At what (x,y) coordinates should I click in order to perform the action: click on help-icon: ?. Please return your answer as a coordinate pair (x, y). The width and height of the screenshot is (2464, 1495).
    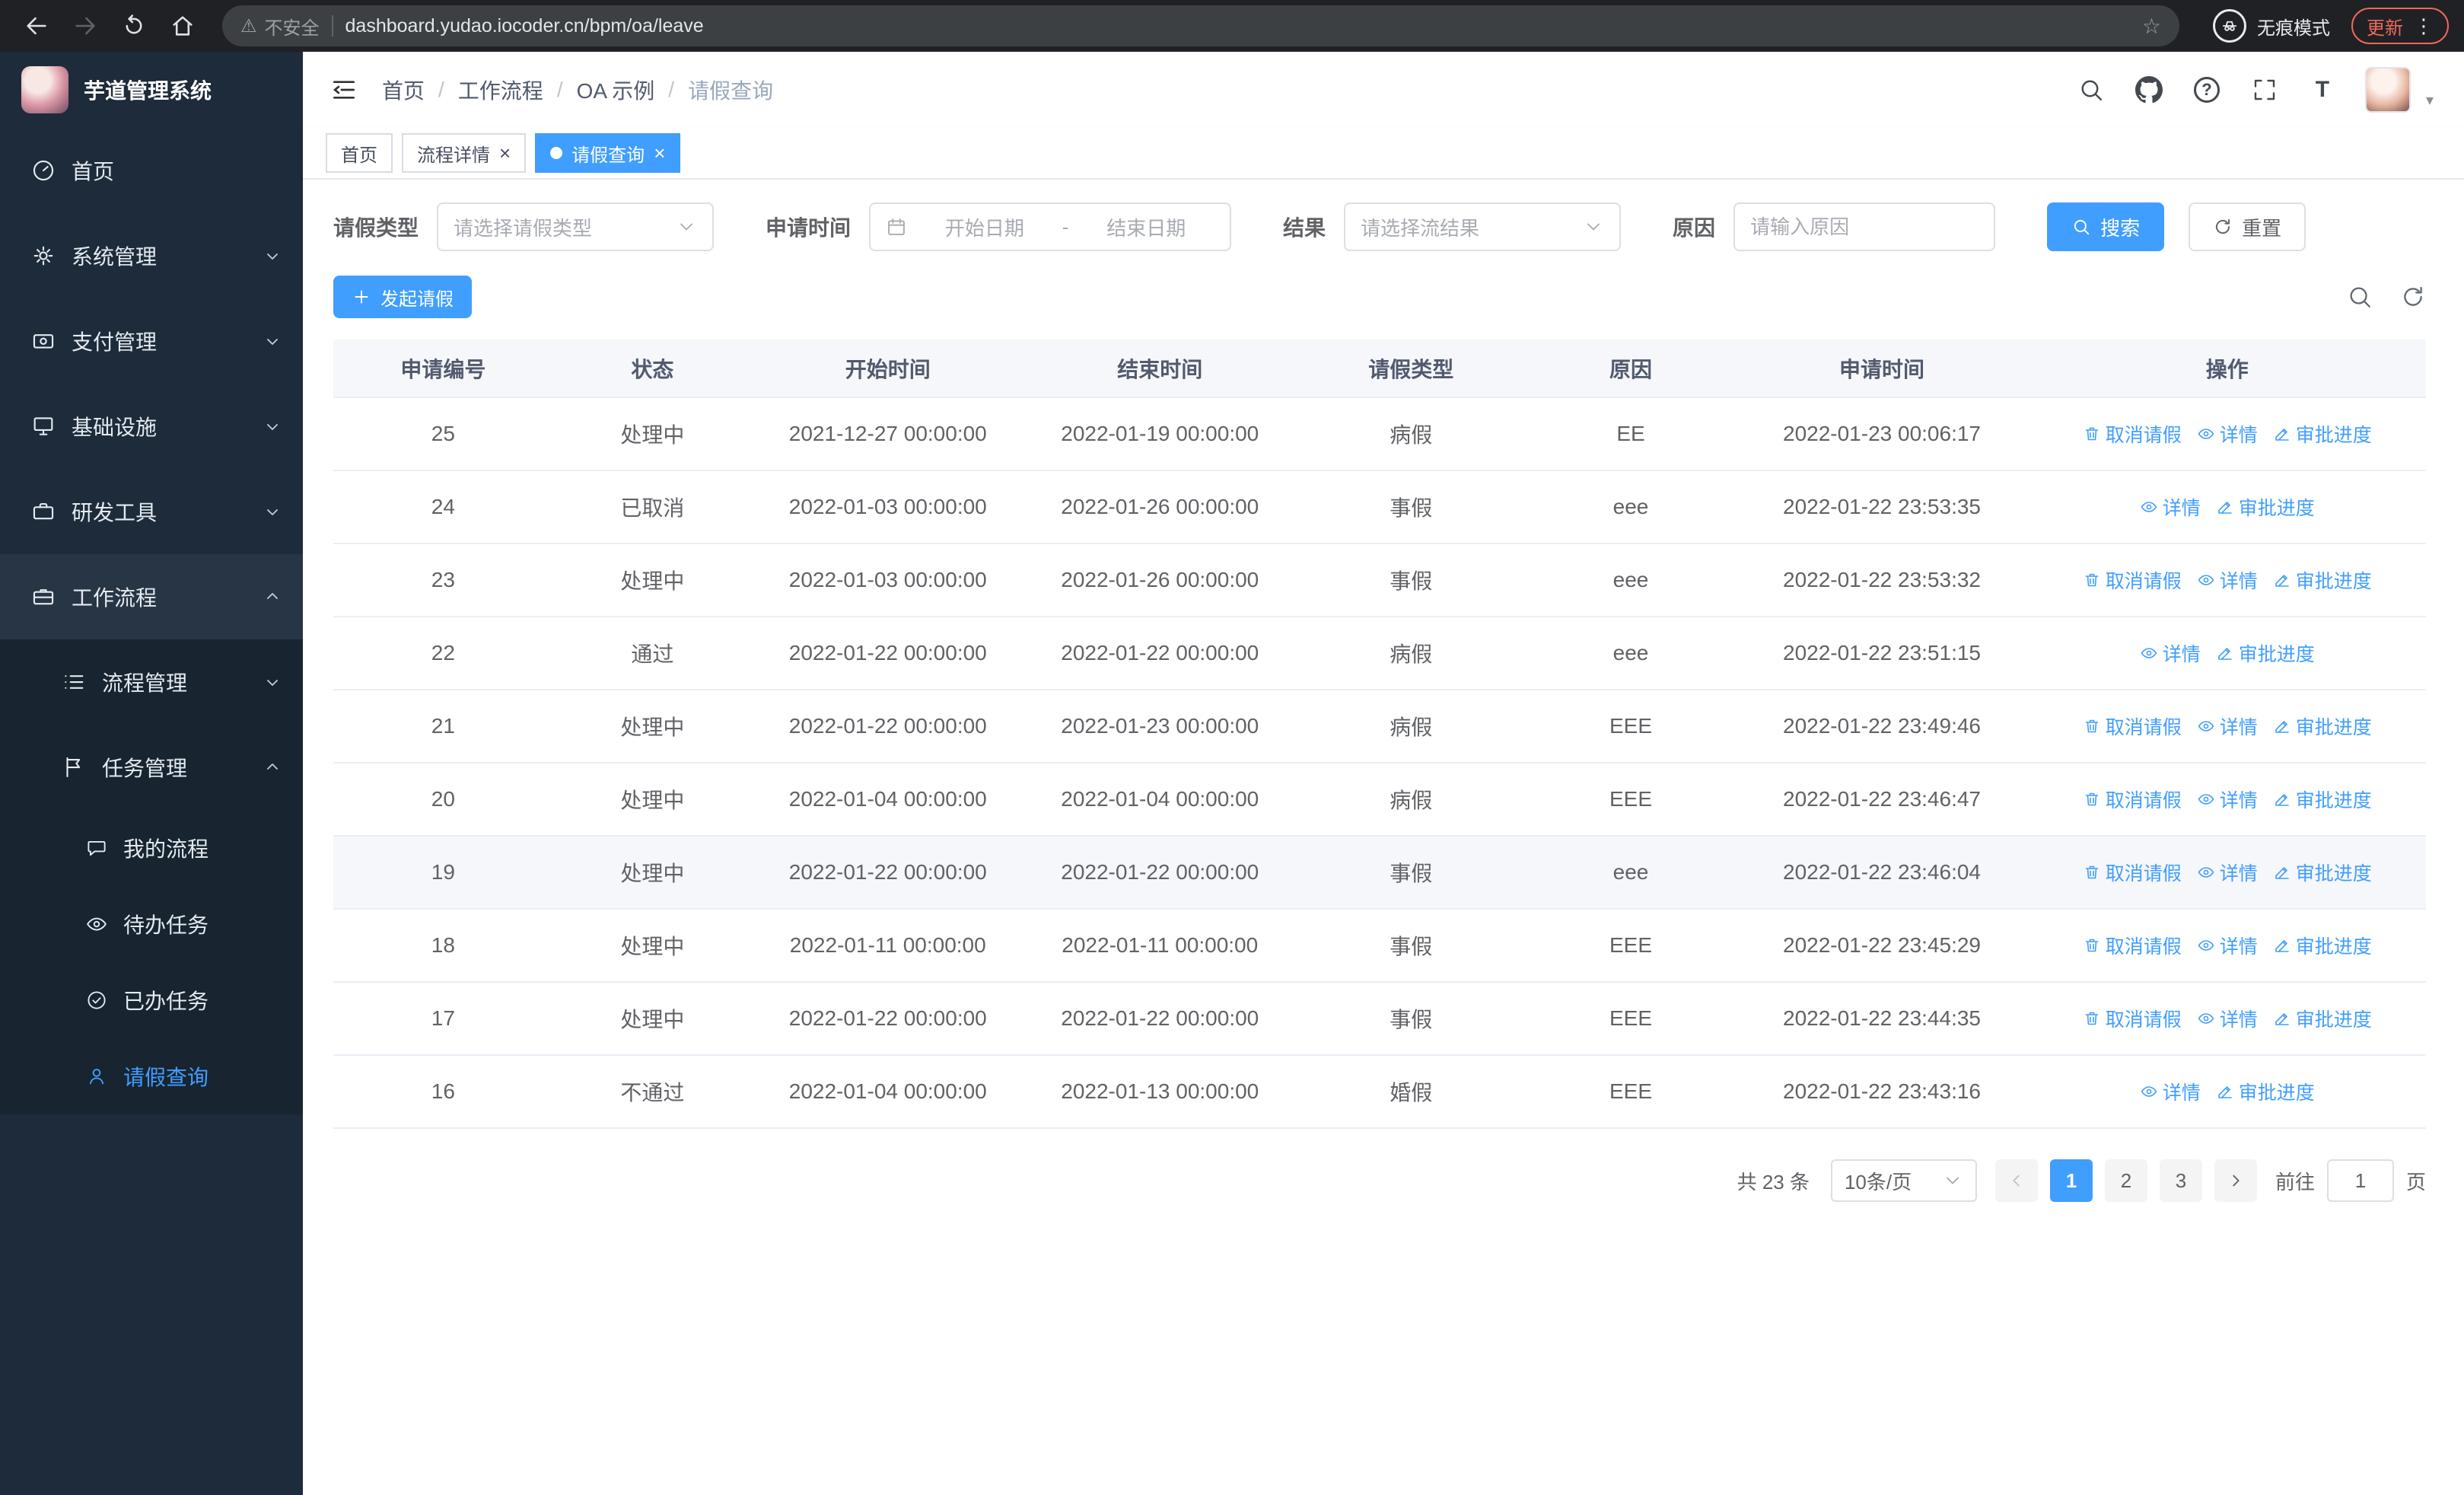
    Looking at the image, I should click on (2207, 90).